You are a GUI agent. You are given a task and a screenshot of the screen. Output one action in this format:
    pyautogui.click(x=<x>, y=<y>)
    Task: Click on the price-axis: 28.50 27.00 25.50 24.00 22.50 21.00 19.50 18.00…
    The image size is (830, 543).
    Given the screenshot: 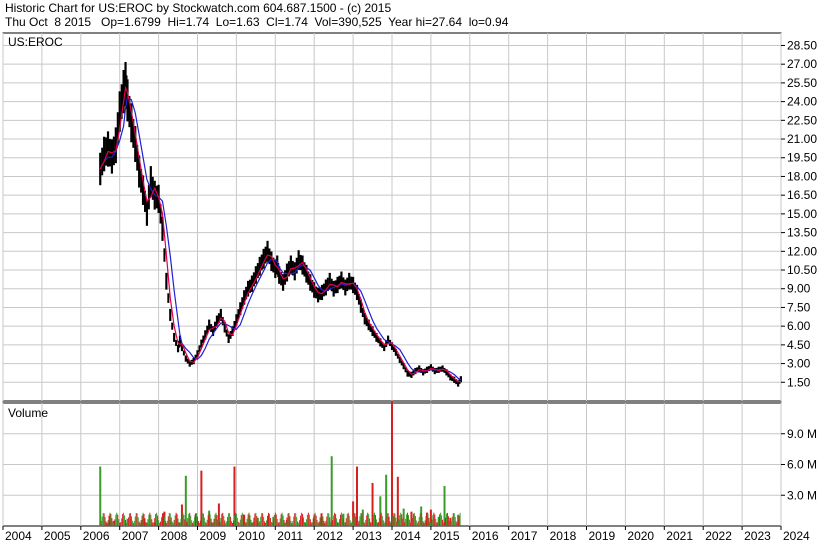 What is the action you would take?
    pyautogui.click(x=799, y=213)
    